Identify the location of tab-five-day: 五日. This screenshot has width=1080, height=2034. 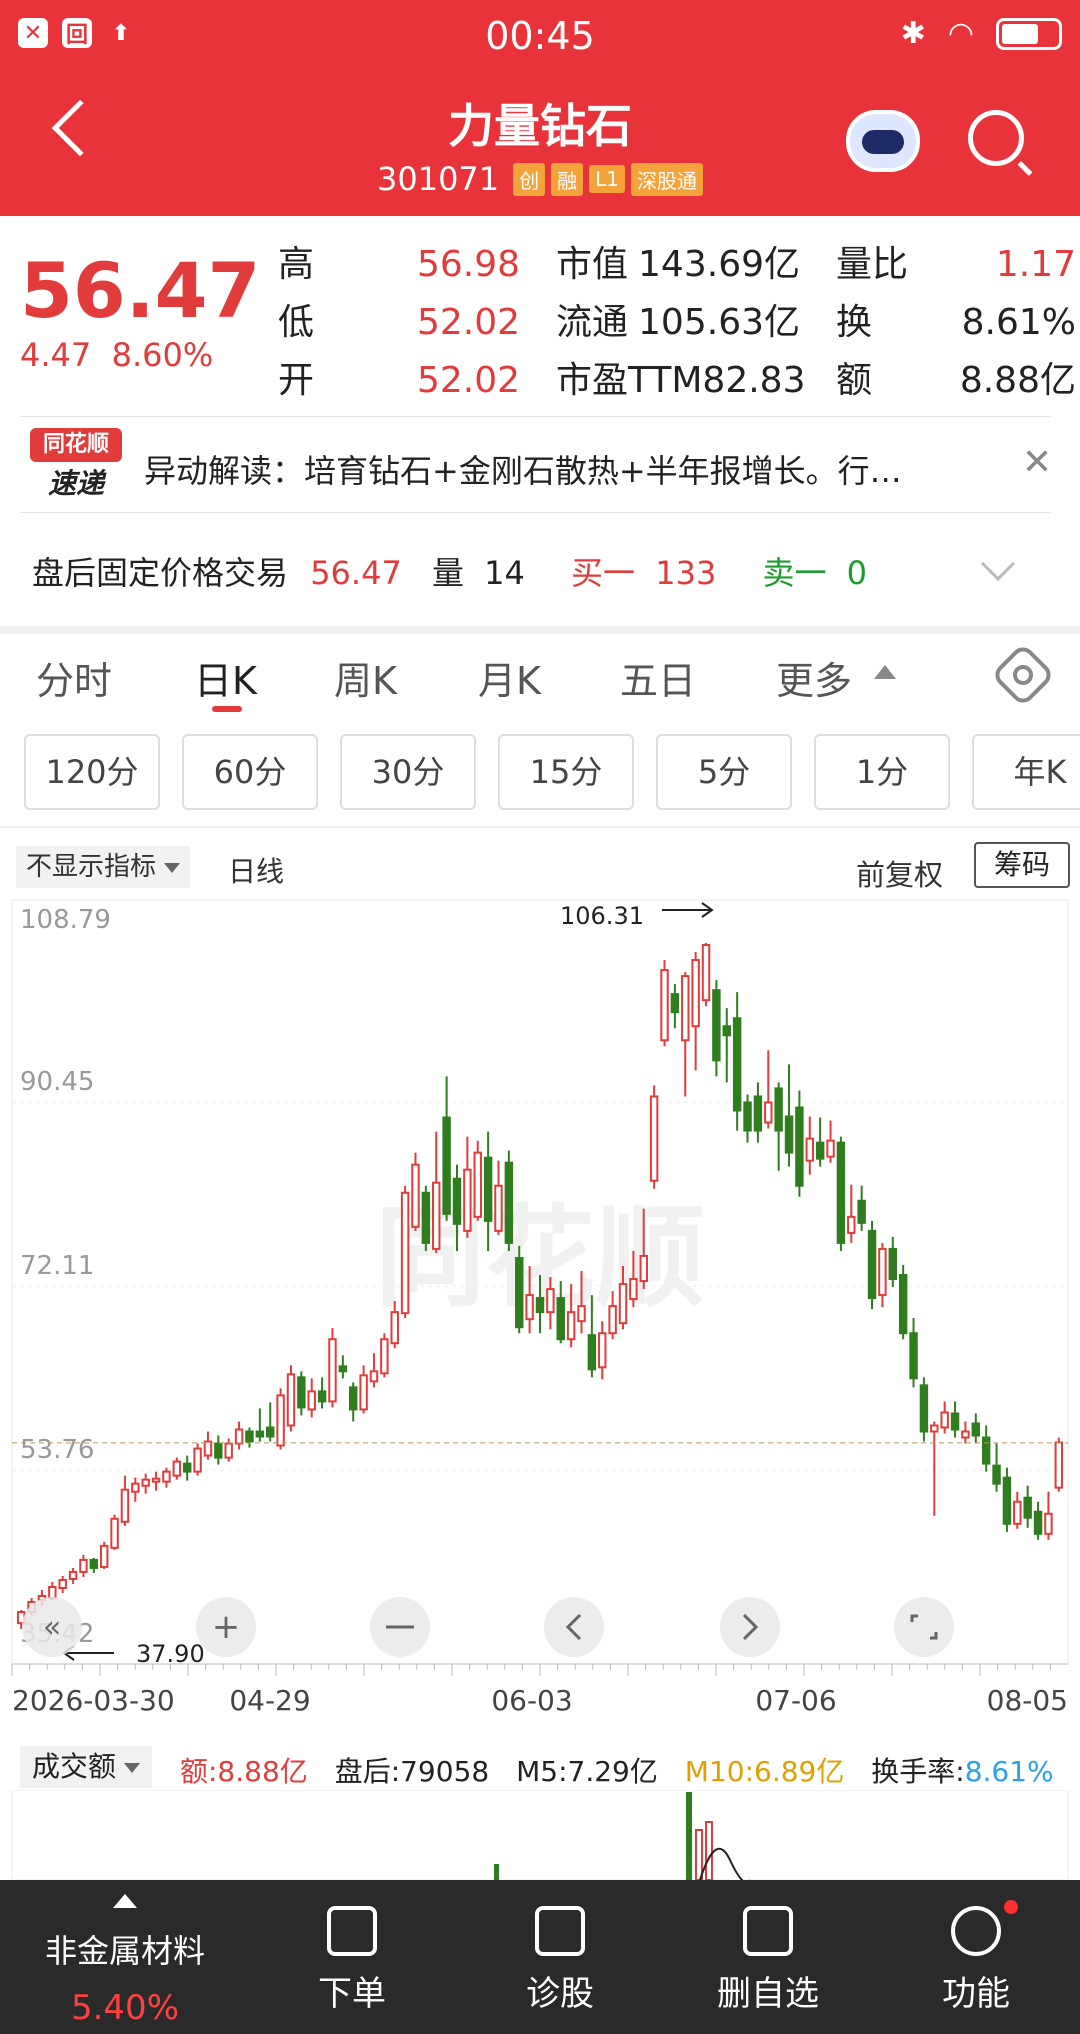
(658, 677).